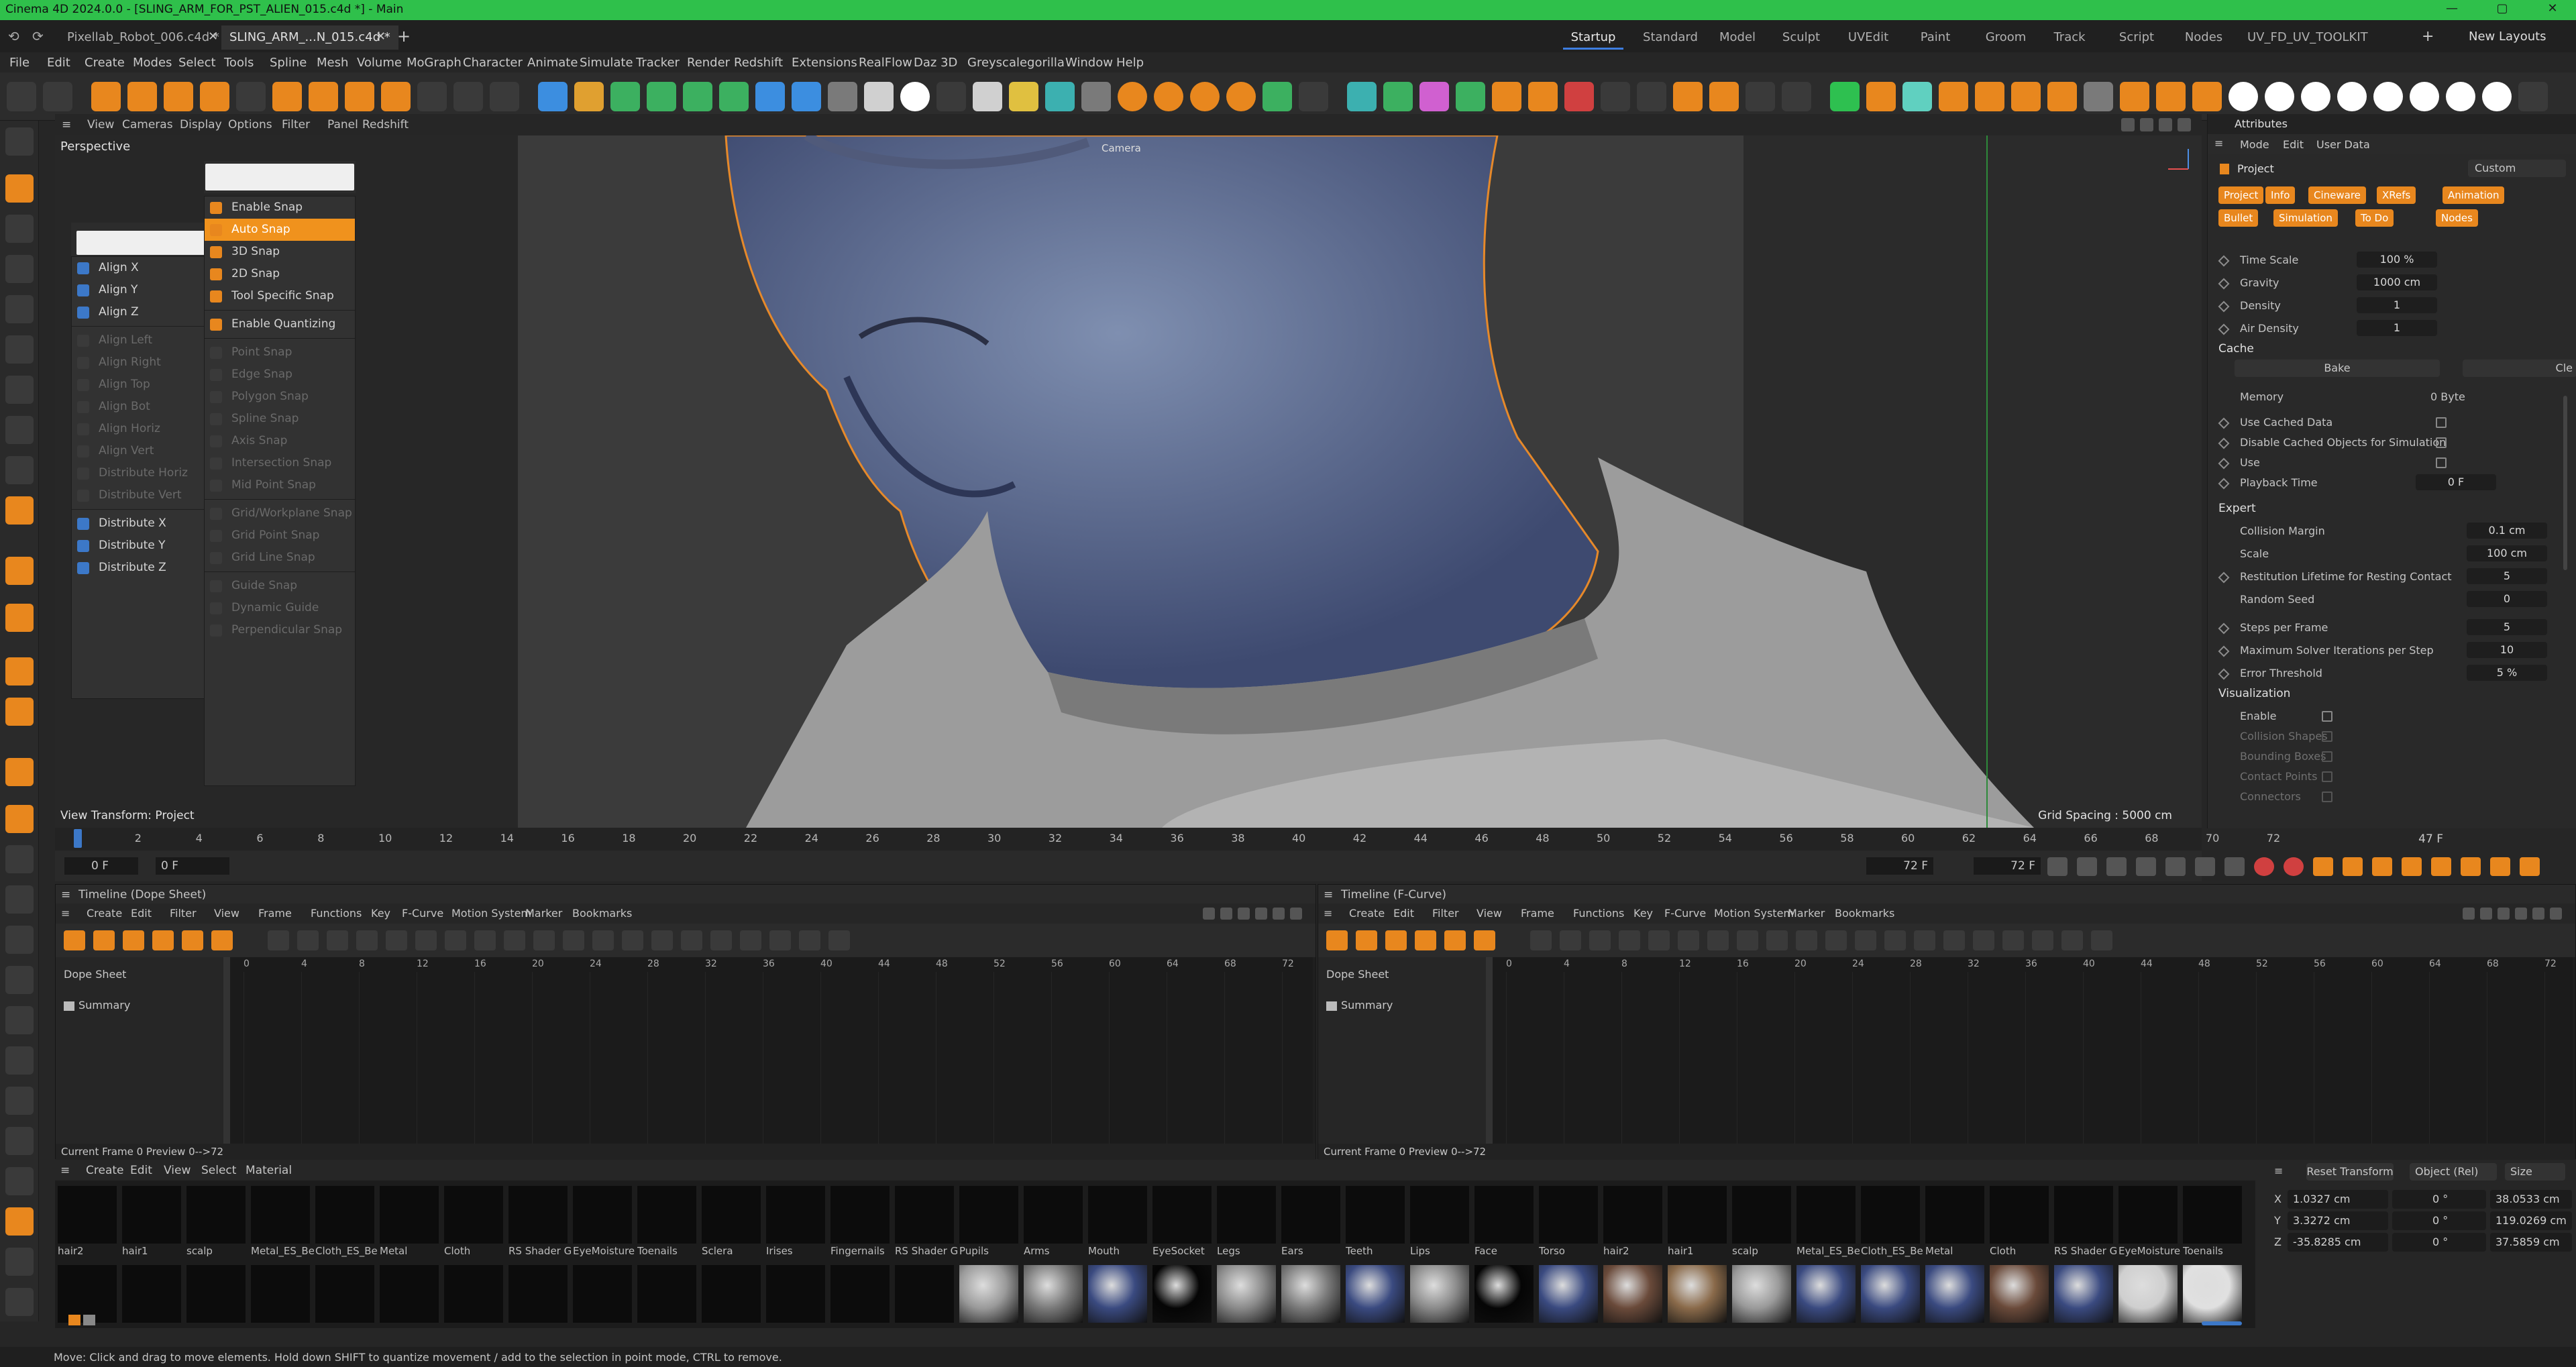 Image resolution: width=2576 pixels, height=1367 pixels. I want to click on camera-icon, so click(915, 96).